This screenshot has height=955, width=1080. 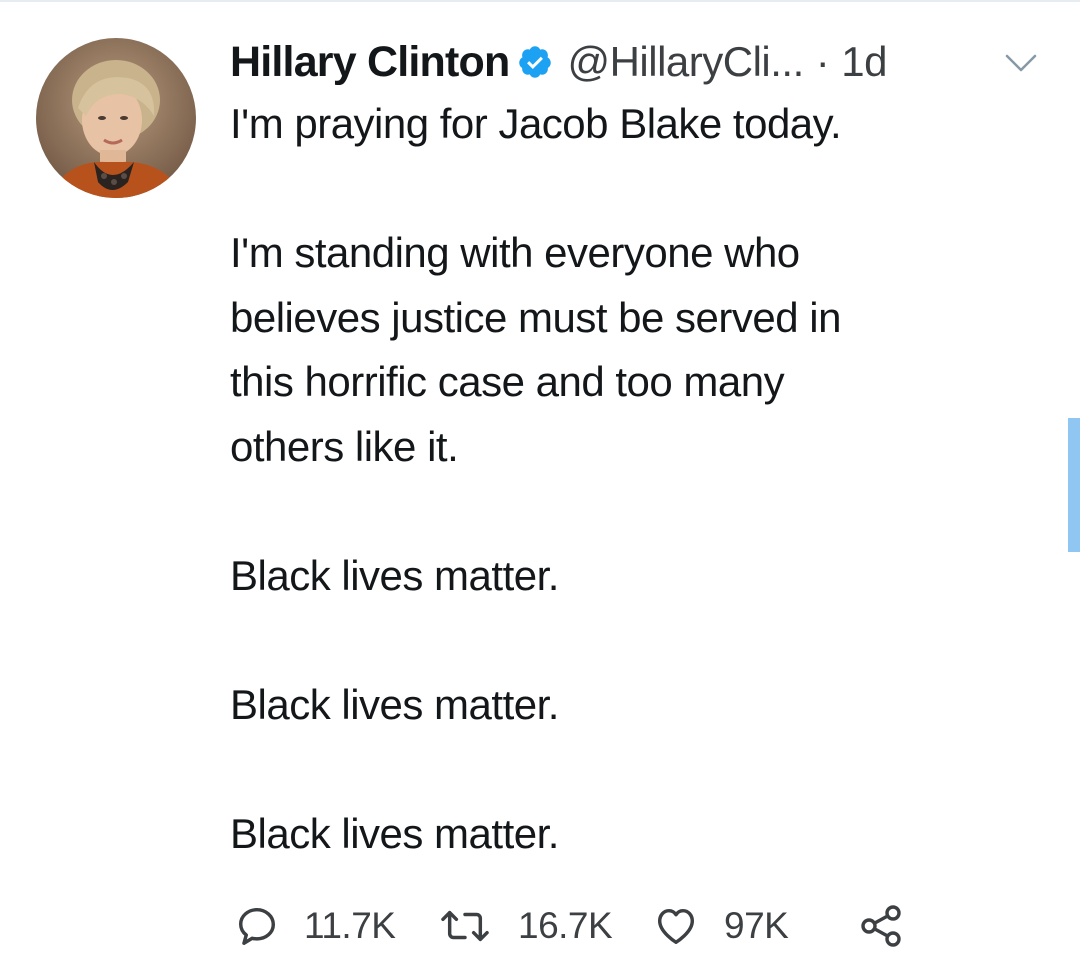 What do you see at coordinates (370, 62) in the screenshot?
I see `author-name: Hillary Clinton` at bounding box center [370, 62].